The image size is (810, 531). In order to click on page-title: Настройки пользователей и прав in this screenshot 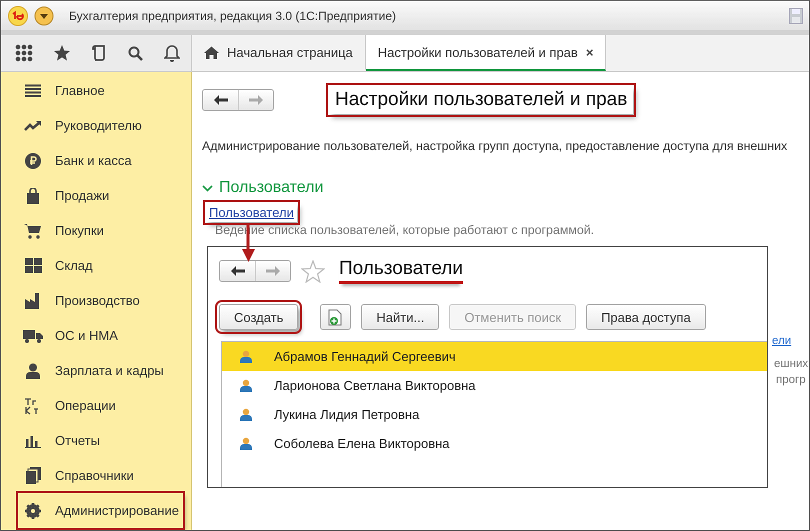, I will do `click(481, 100)`.